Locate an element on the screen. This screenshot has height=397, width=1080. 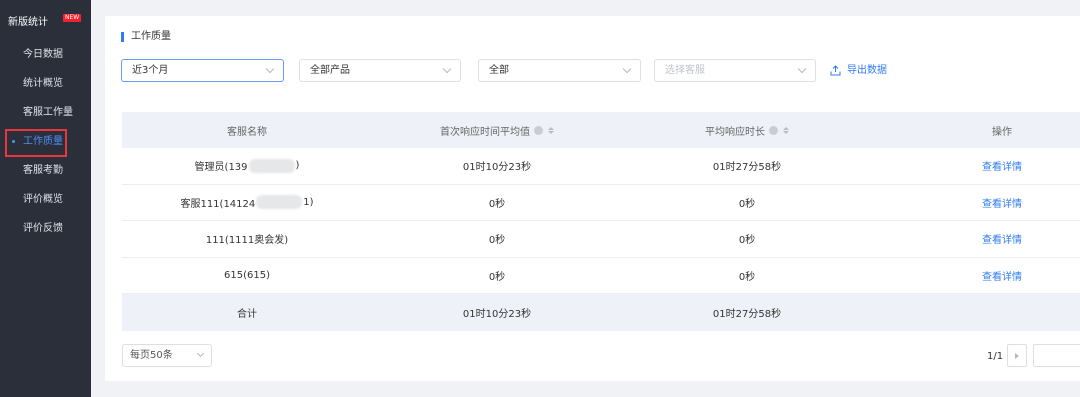
table-row: 111(1111奥会发) 0秒 0秒 查看详情 is located at coordinates (601, 239).